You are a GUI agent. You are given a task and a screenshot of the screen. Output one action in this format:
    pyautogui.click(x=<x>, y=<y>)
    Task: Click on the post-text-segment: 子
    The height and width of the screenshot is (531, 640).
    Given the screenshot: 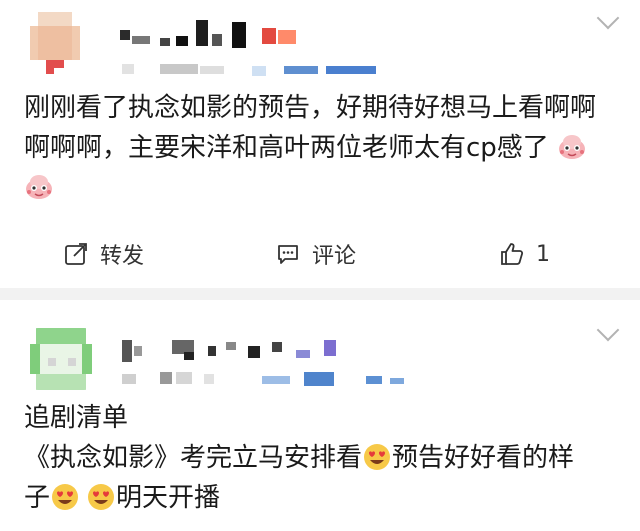 What is the action you would take?
    pyautogui.click(x=37, y=498)
    